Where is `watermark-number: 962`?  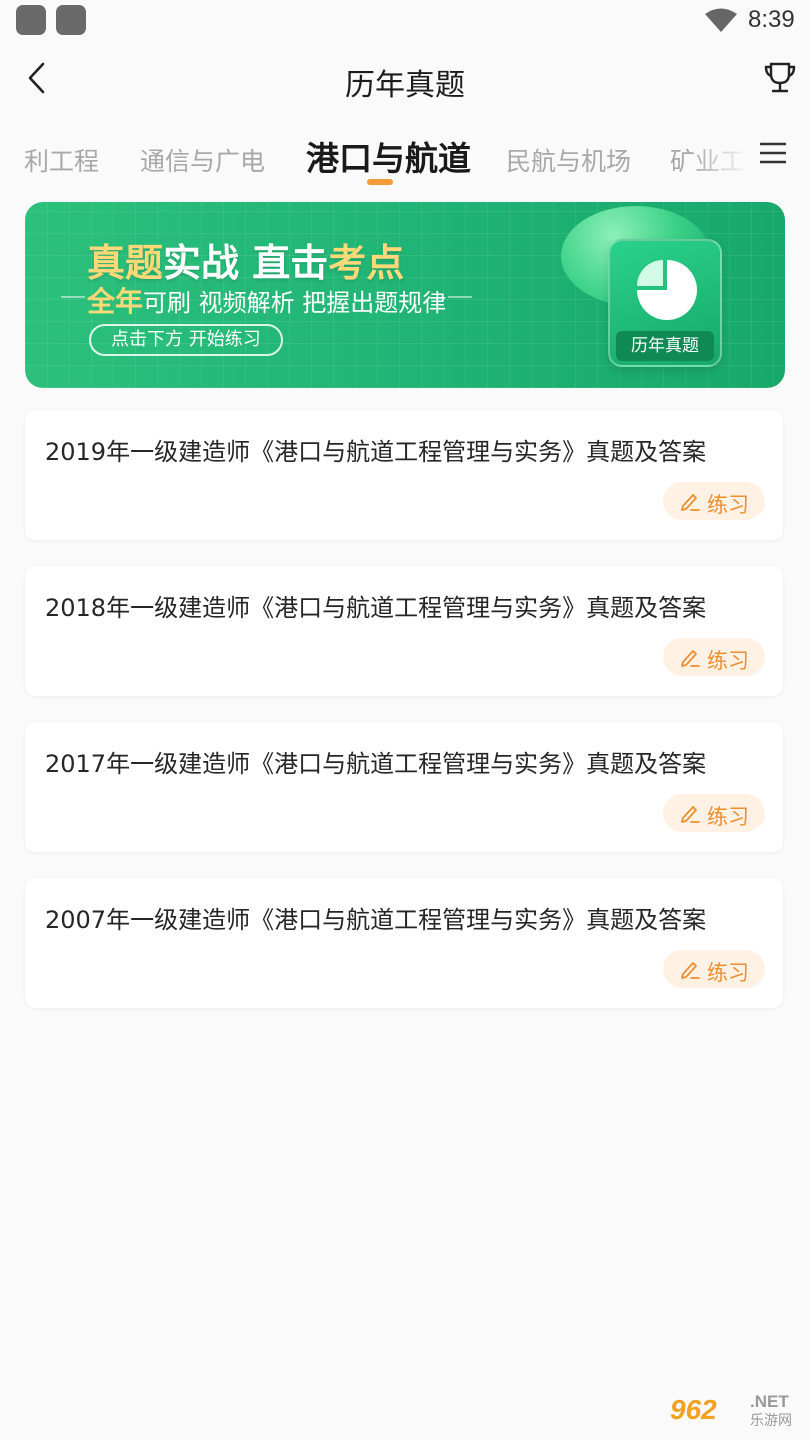 watermark-number: 962 is located at coordinates (693, 1409).